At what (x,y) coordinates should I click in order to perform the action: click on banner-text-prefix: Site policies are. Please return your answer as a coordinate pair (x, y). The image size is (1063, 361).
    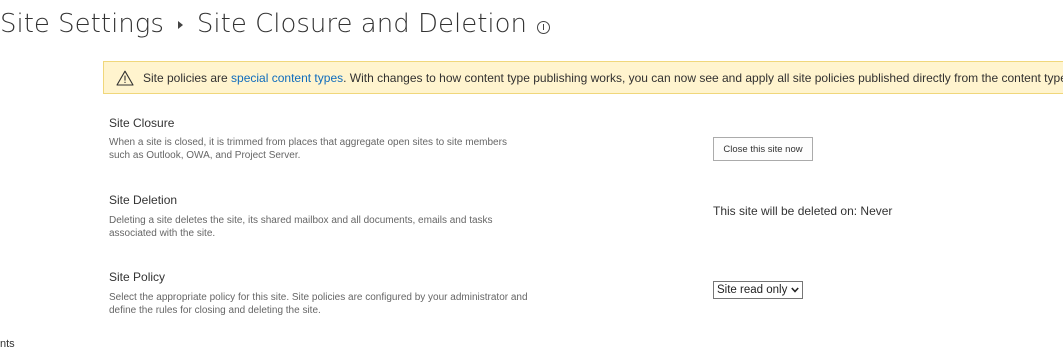
    Looking at the image, I should click on (187, 77).